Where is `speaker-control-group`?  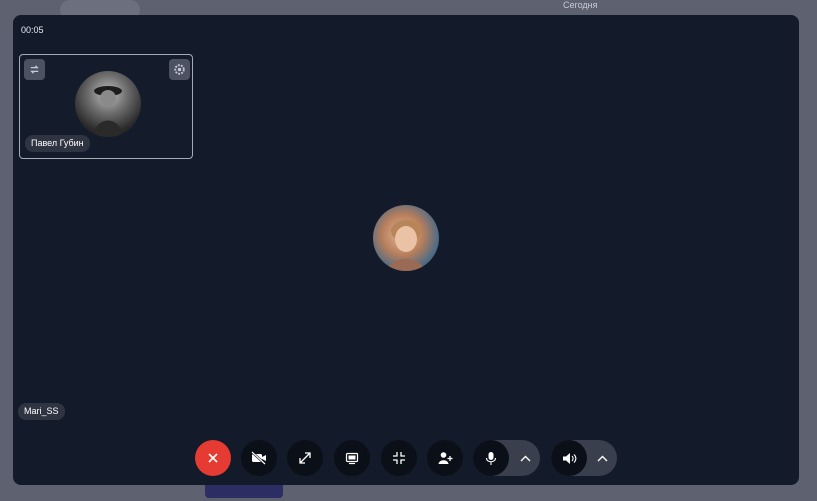 speaker-control-group is located at coordinates (584, 458).